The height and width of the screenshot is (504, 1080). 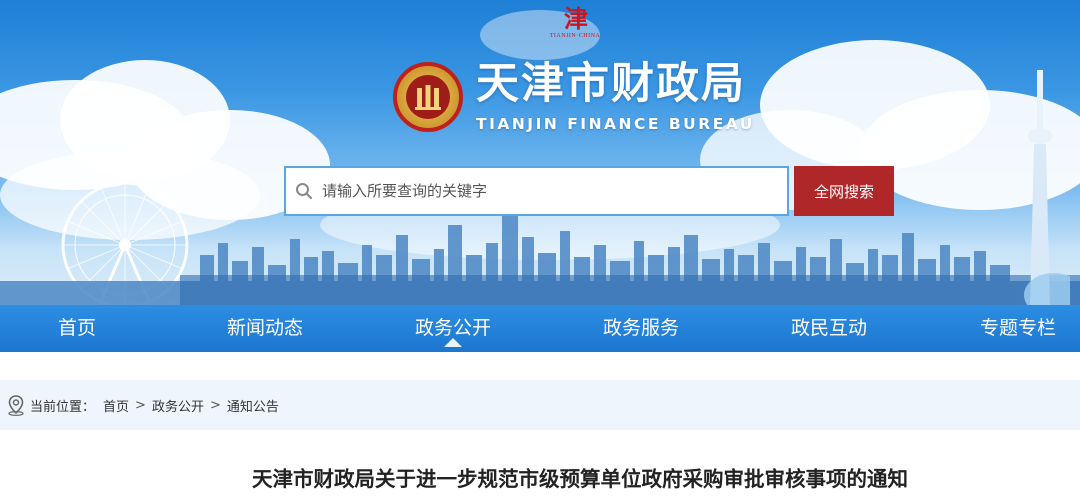 I want to click on nav-item-home: 首页, so click(x=77, y=328).